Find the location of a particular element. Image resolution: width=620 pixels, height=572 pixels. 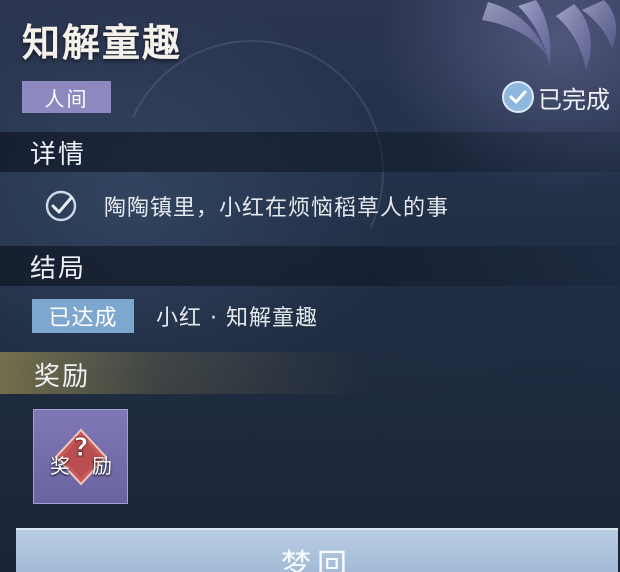

realm-tag: 人间 is located at coordinates (66, 97).